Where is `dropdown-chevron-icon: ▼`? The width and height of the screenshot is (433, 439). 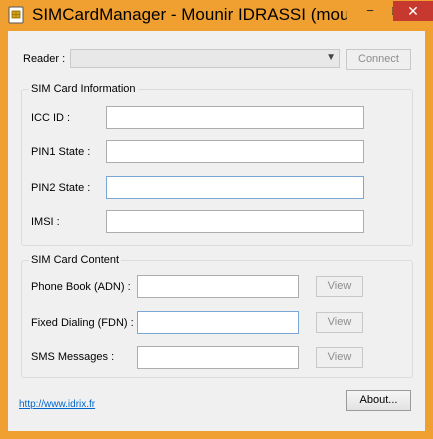 dropdown-chevron-icon: ▼ is located at coordinates (331, 57).